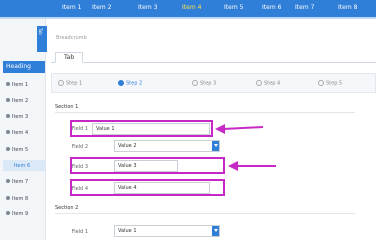 The image size is (376, 240). Describe the element at coordinates (20, 150) in the screenshot. I see `sidebar-item-label: Item 5` at that location.